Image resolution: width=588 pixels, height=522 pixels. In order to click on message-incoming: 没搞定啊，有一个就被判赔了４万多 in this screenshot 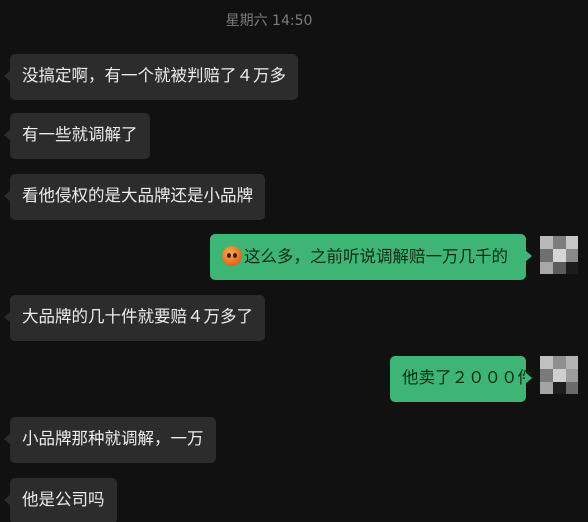, I will do `click(151, 77)`.